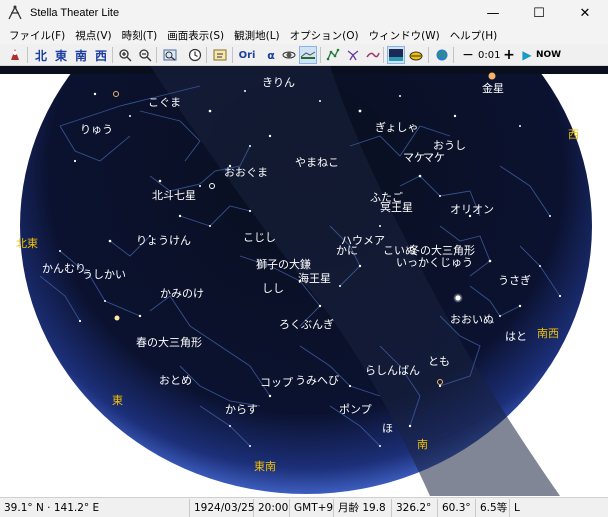  I want to click on label-rokubungi: ろくぶんぎ, so click(306, 324).